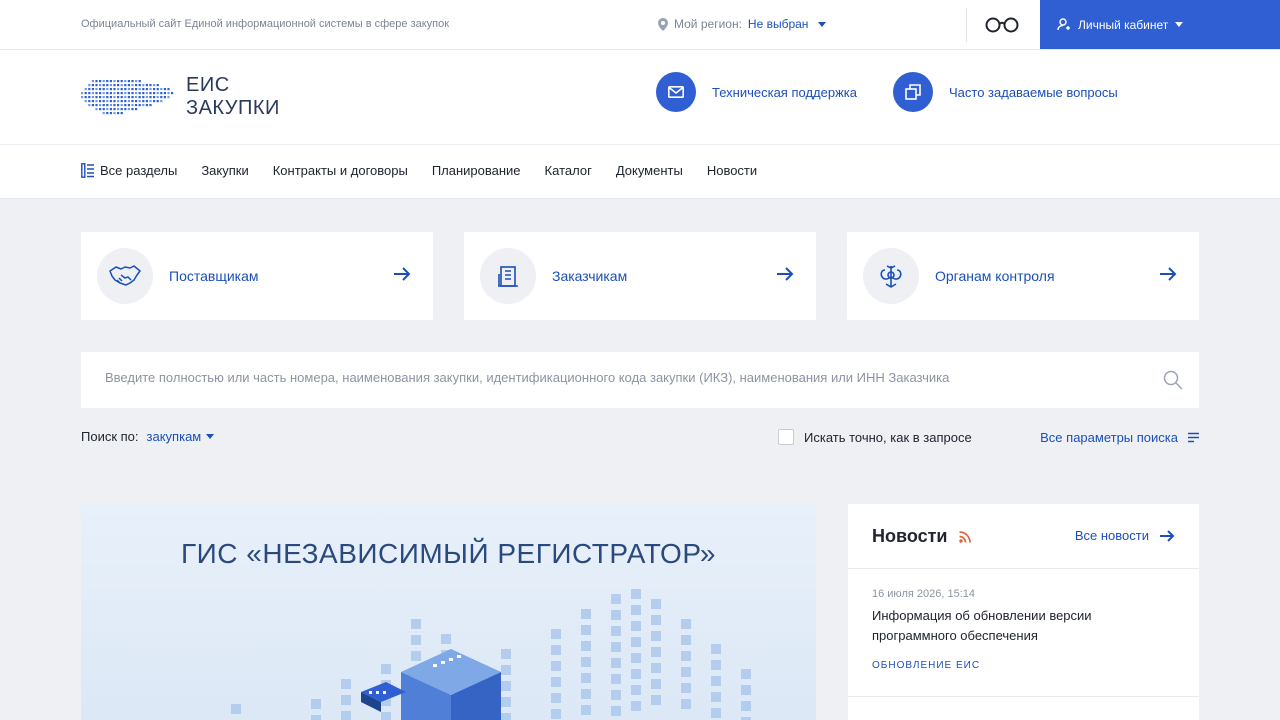 Image resolution: width=1280 pixels, height=720 pixels. What do you see at coordinates (1193, 437) in the screenshot?
I see `filter-lines-icon` at bounding box center [1193, 437].